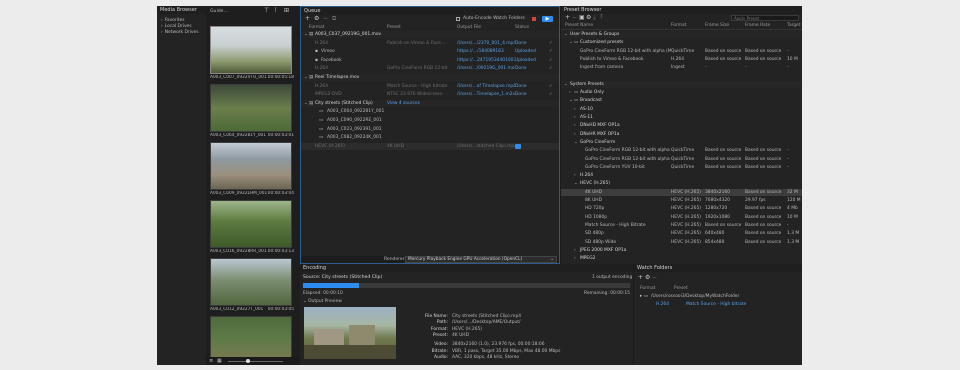 This screenshot has height=370, width=960. I want to click on output-file-link: /Users/…stitched Clip).mp4, so click(486, 146).